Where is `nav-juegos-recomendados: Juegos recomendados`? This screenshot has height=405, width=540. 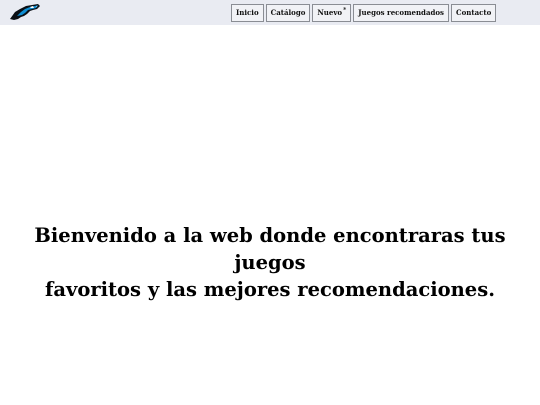 nav-juegos-recomendados: Juegos recomendados is located at coordinates (401, 13).